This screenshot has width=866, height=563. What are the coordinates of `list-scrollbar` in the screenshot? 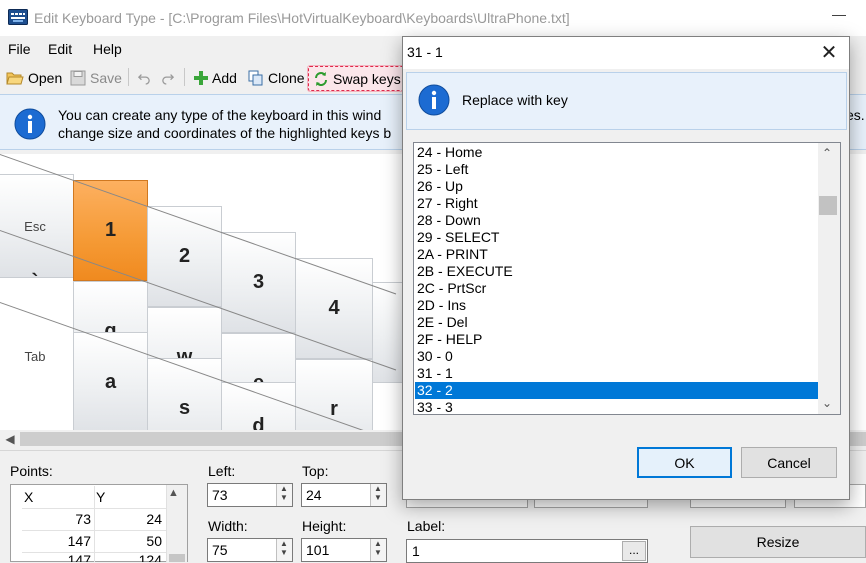 It's located at (829, 278).